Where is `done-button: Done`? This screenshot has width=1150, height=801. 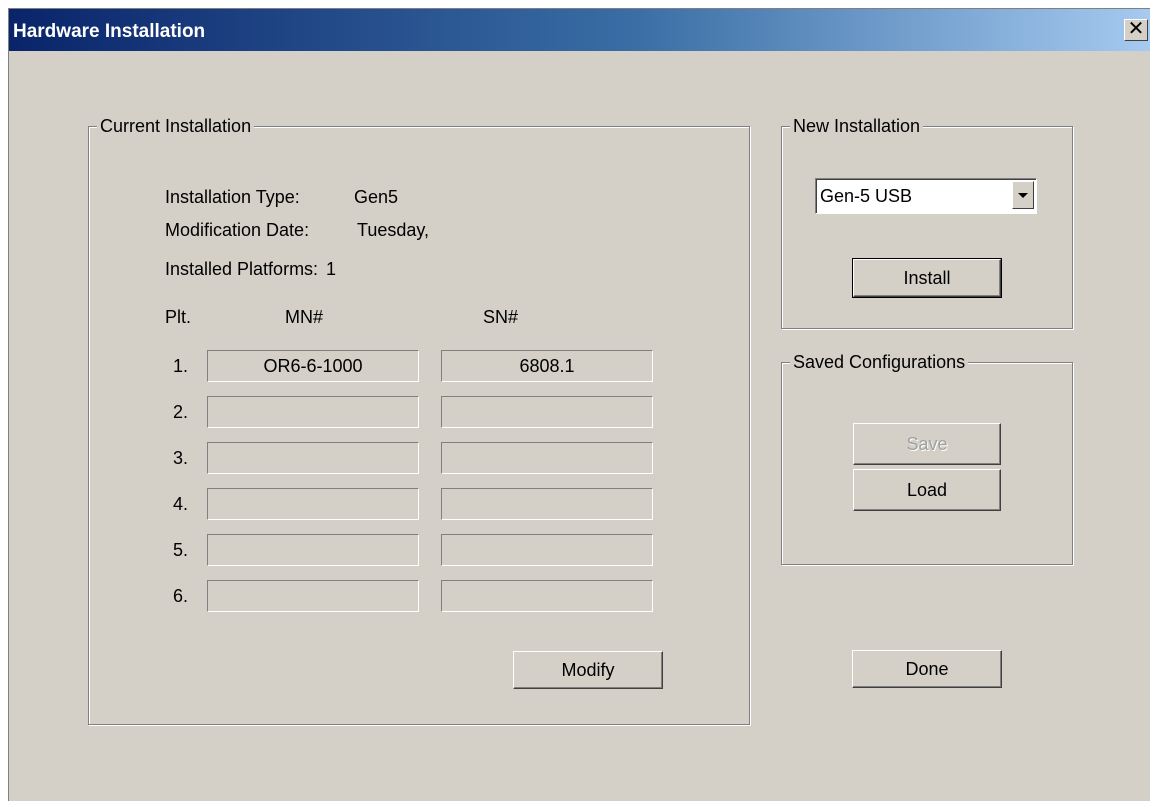 done-button: Done is located at coordinates (927, 669).